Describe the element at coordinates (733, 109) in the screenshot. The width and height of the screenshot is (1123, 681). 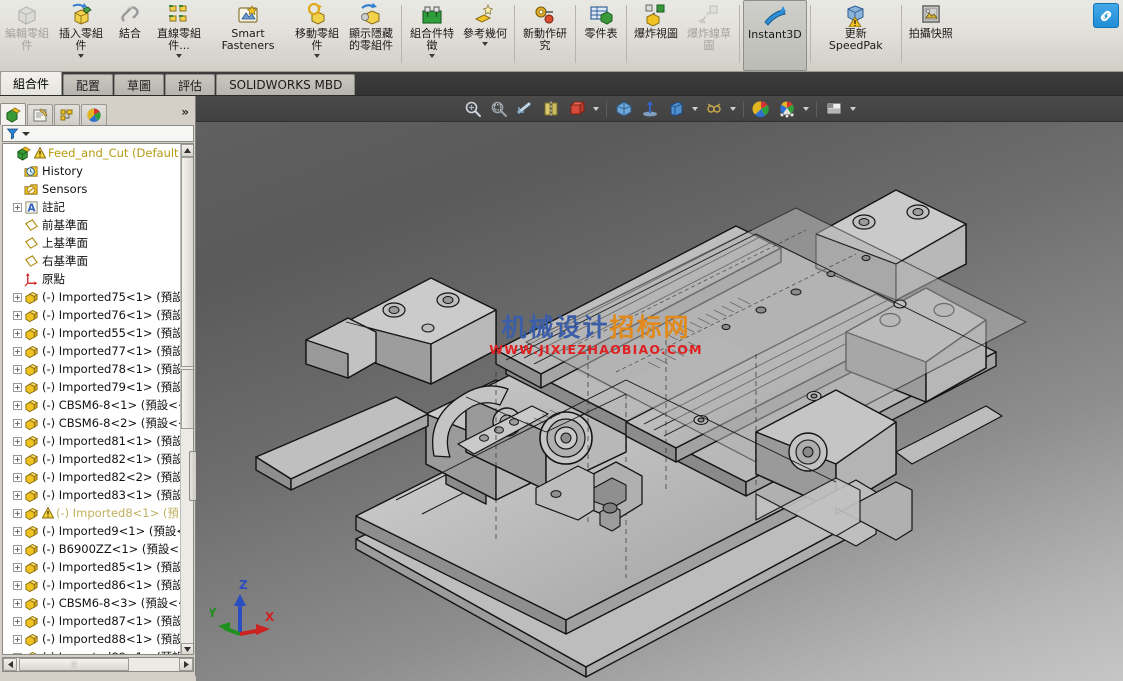
I see `apply-scene-chevron-down-icon` at that location.